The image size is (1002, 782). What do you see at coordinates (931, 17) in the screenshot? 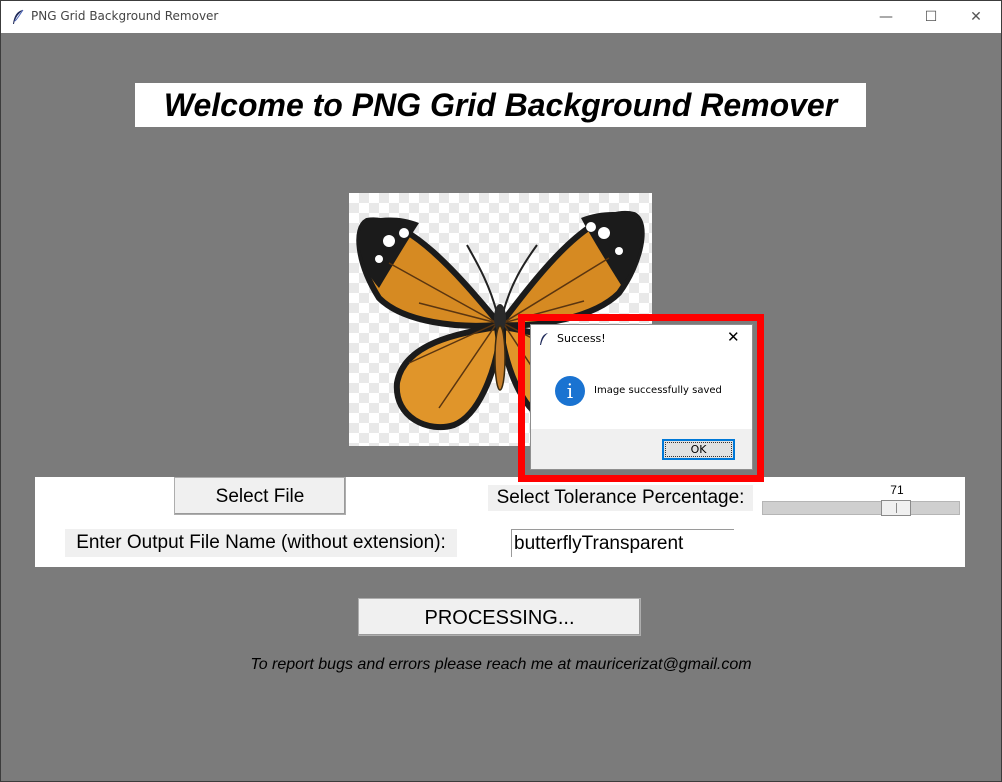
I see `maximize-button: ☐` at bounding box center [931, 17].